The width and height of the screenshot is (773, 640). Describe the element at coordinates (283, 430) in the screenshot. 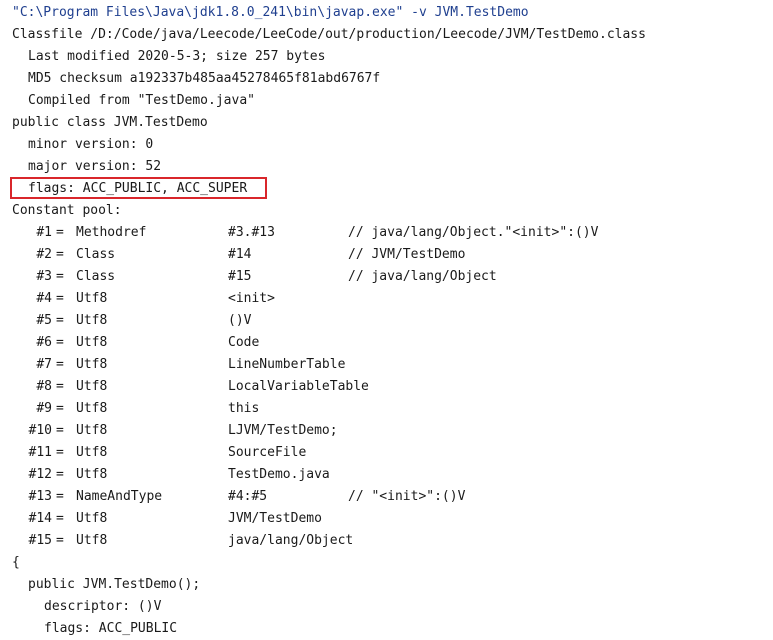

I see `constant-pool-value: LJVM/TestDemo;` at that location.